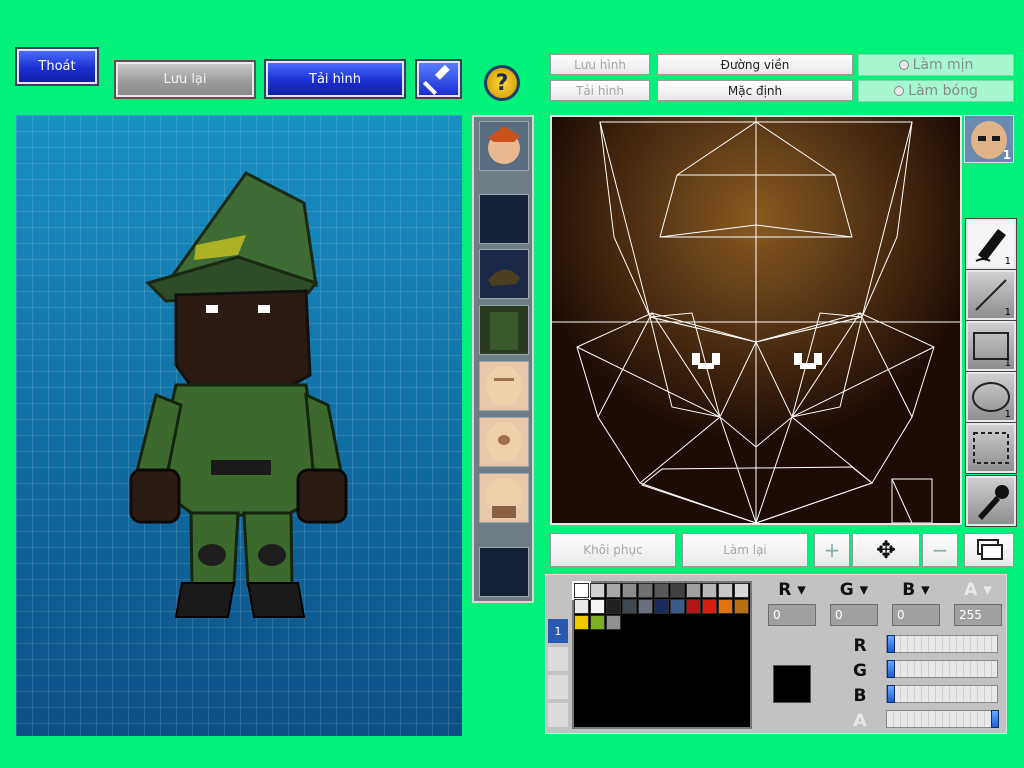 This screenshot has height=768, width=1024. Describe the element at coordinates (899, 91) in the screenshot. I see `gloss-radio-icon` at that location.